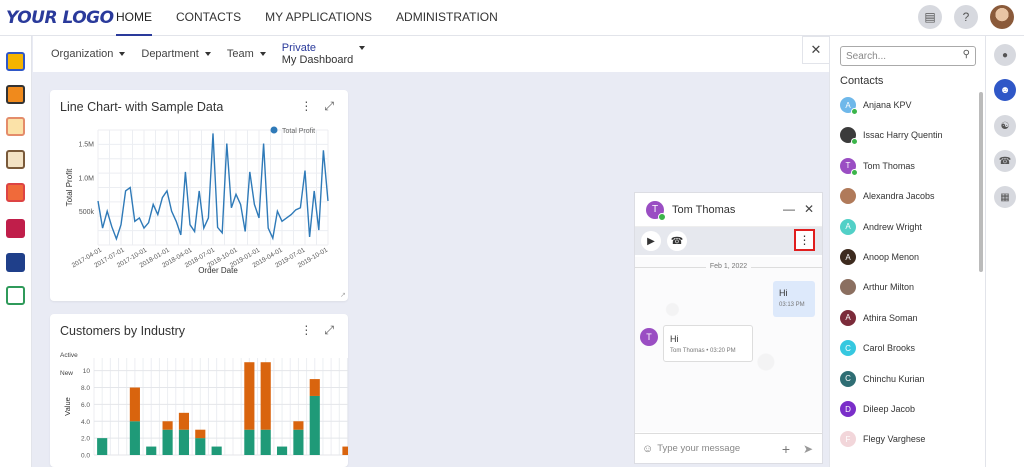  I want to click on chat-avatar: T, so click(656, 210).